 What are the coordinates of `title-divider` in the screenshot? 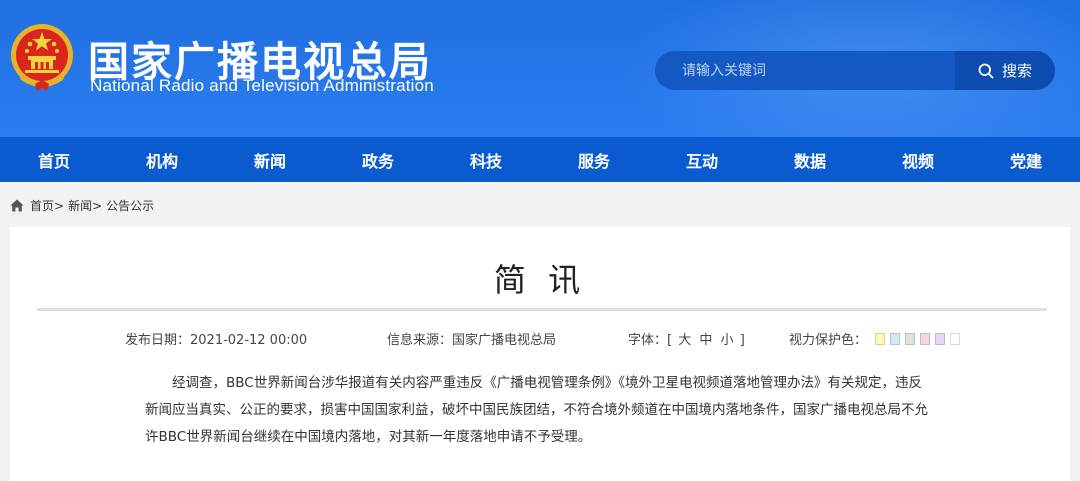 It's located at (542, 309).